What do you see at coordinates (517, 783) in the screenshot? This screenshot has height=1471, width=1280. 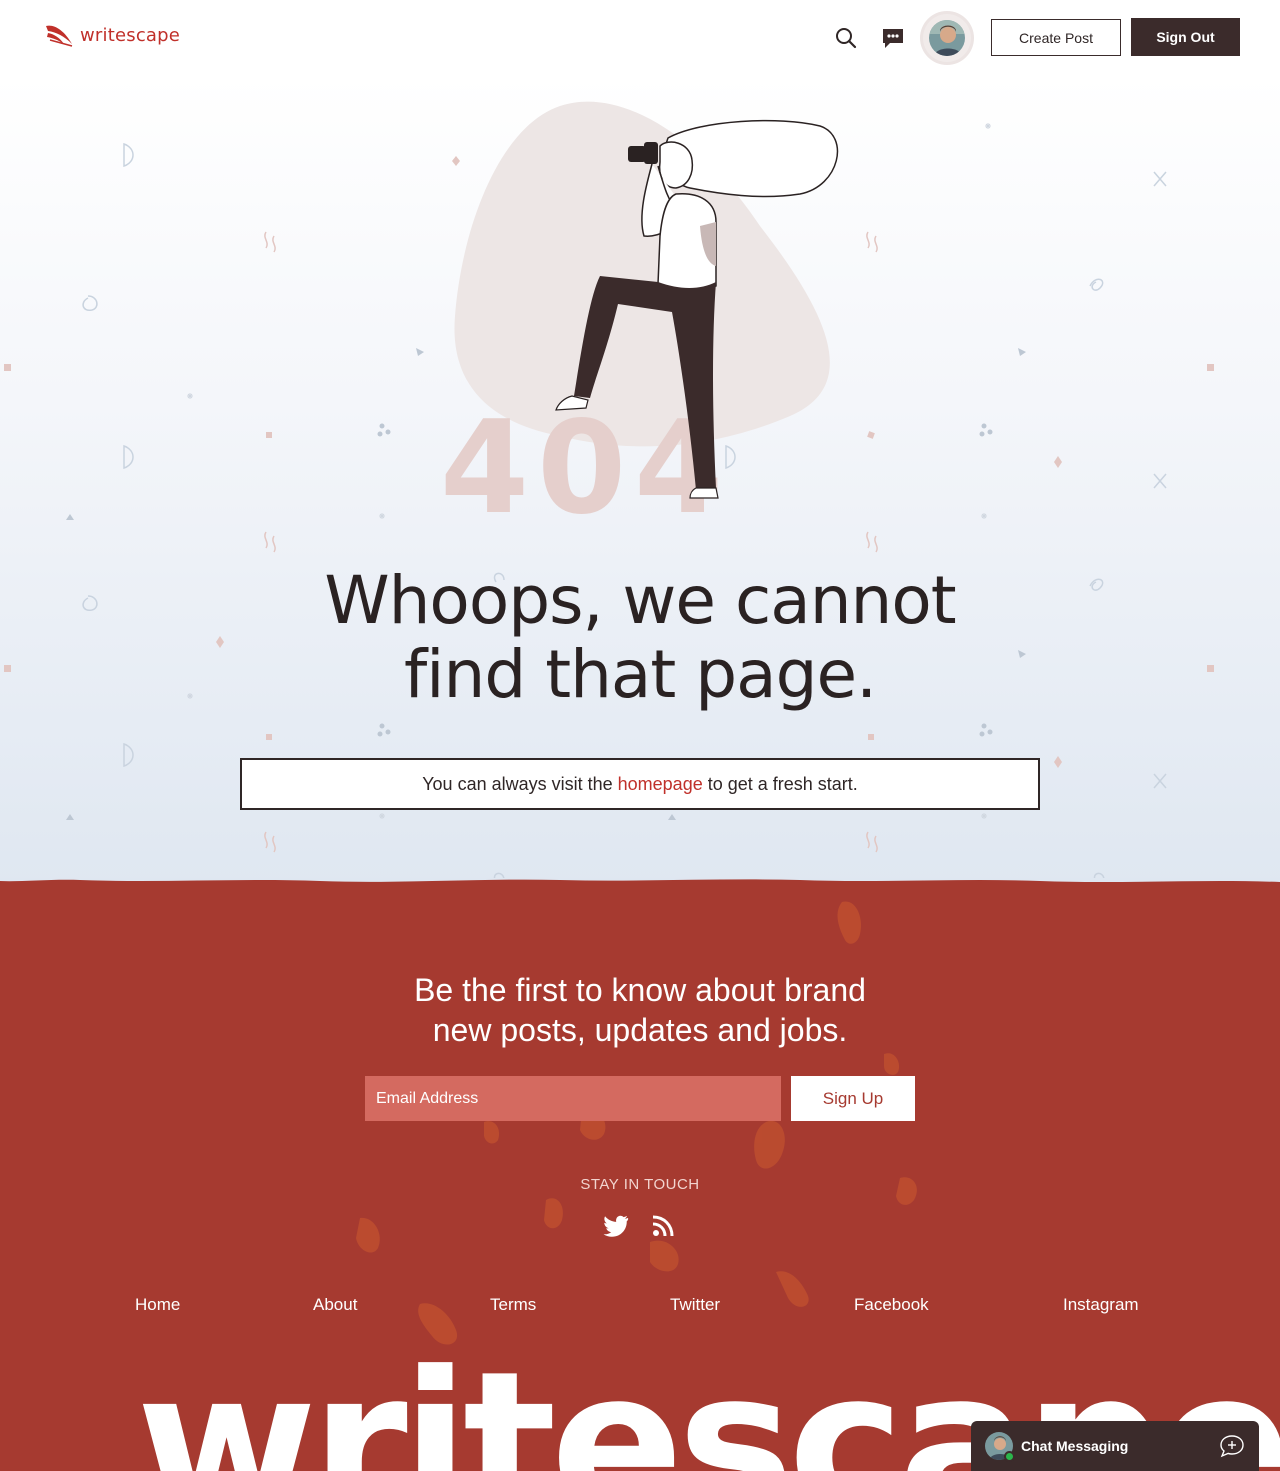 I see `notice-text-before: You can always visit the` at bounding box center [517, 783].